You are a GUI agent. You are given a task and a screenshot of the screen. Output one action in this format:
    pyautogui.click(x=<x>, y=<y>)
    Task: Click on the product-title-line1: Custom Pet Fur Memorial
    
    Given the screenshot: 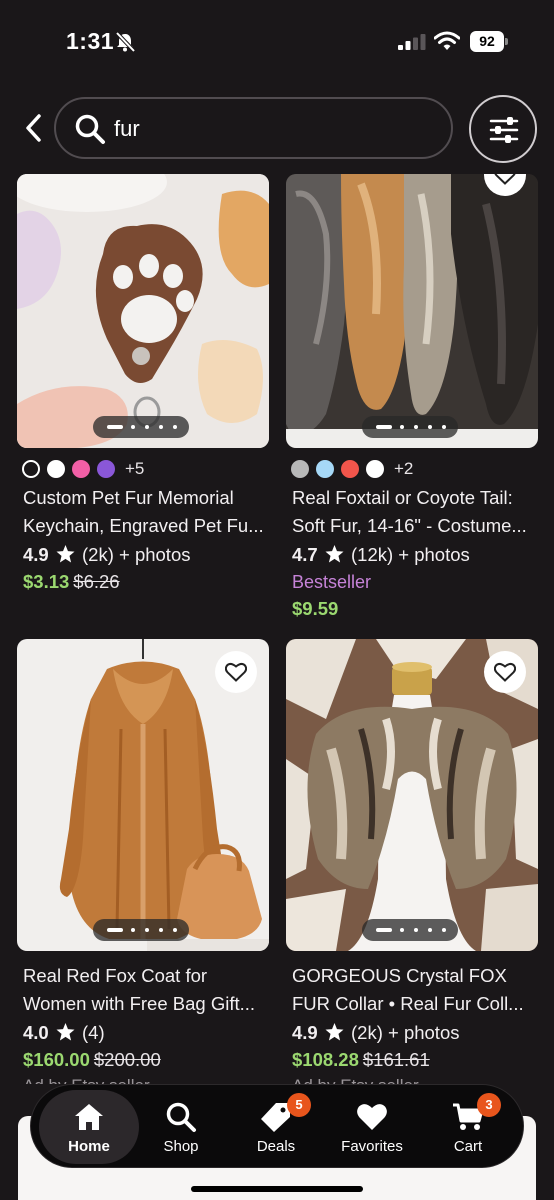 What is the action you would take?
    pyautogui.click(x=128, y=498)
    